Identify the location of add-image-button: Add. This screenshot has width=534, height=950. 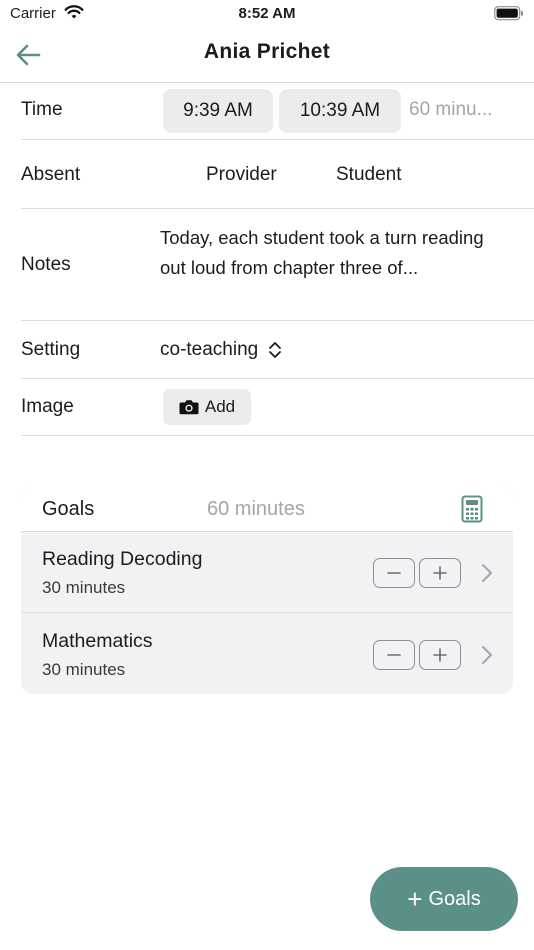
(207, 407).